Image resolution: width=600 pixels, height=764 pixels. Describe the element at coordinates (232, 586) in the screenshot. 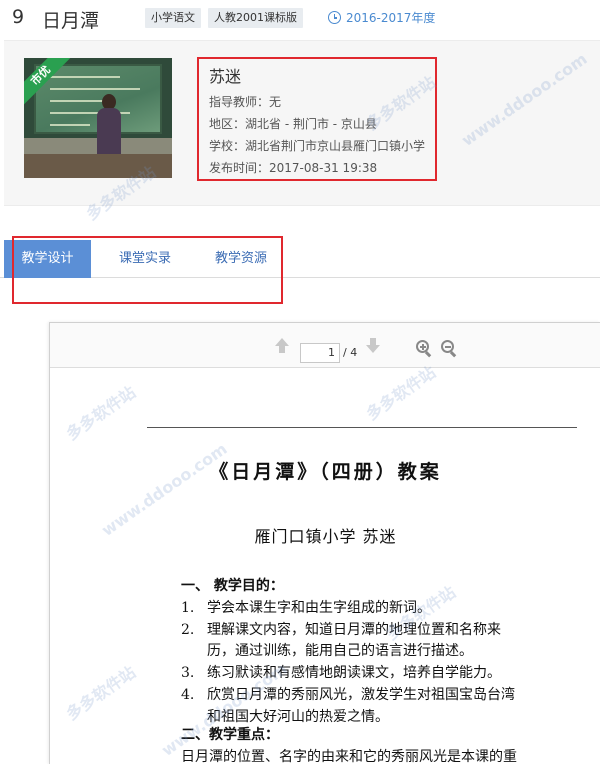

I see `section-heading: 一、 教学目的：` at that location.